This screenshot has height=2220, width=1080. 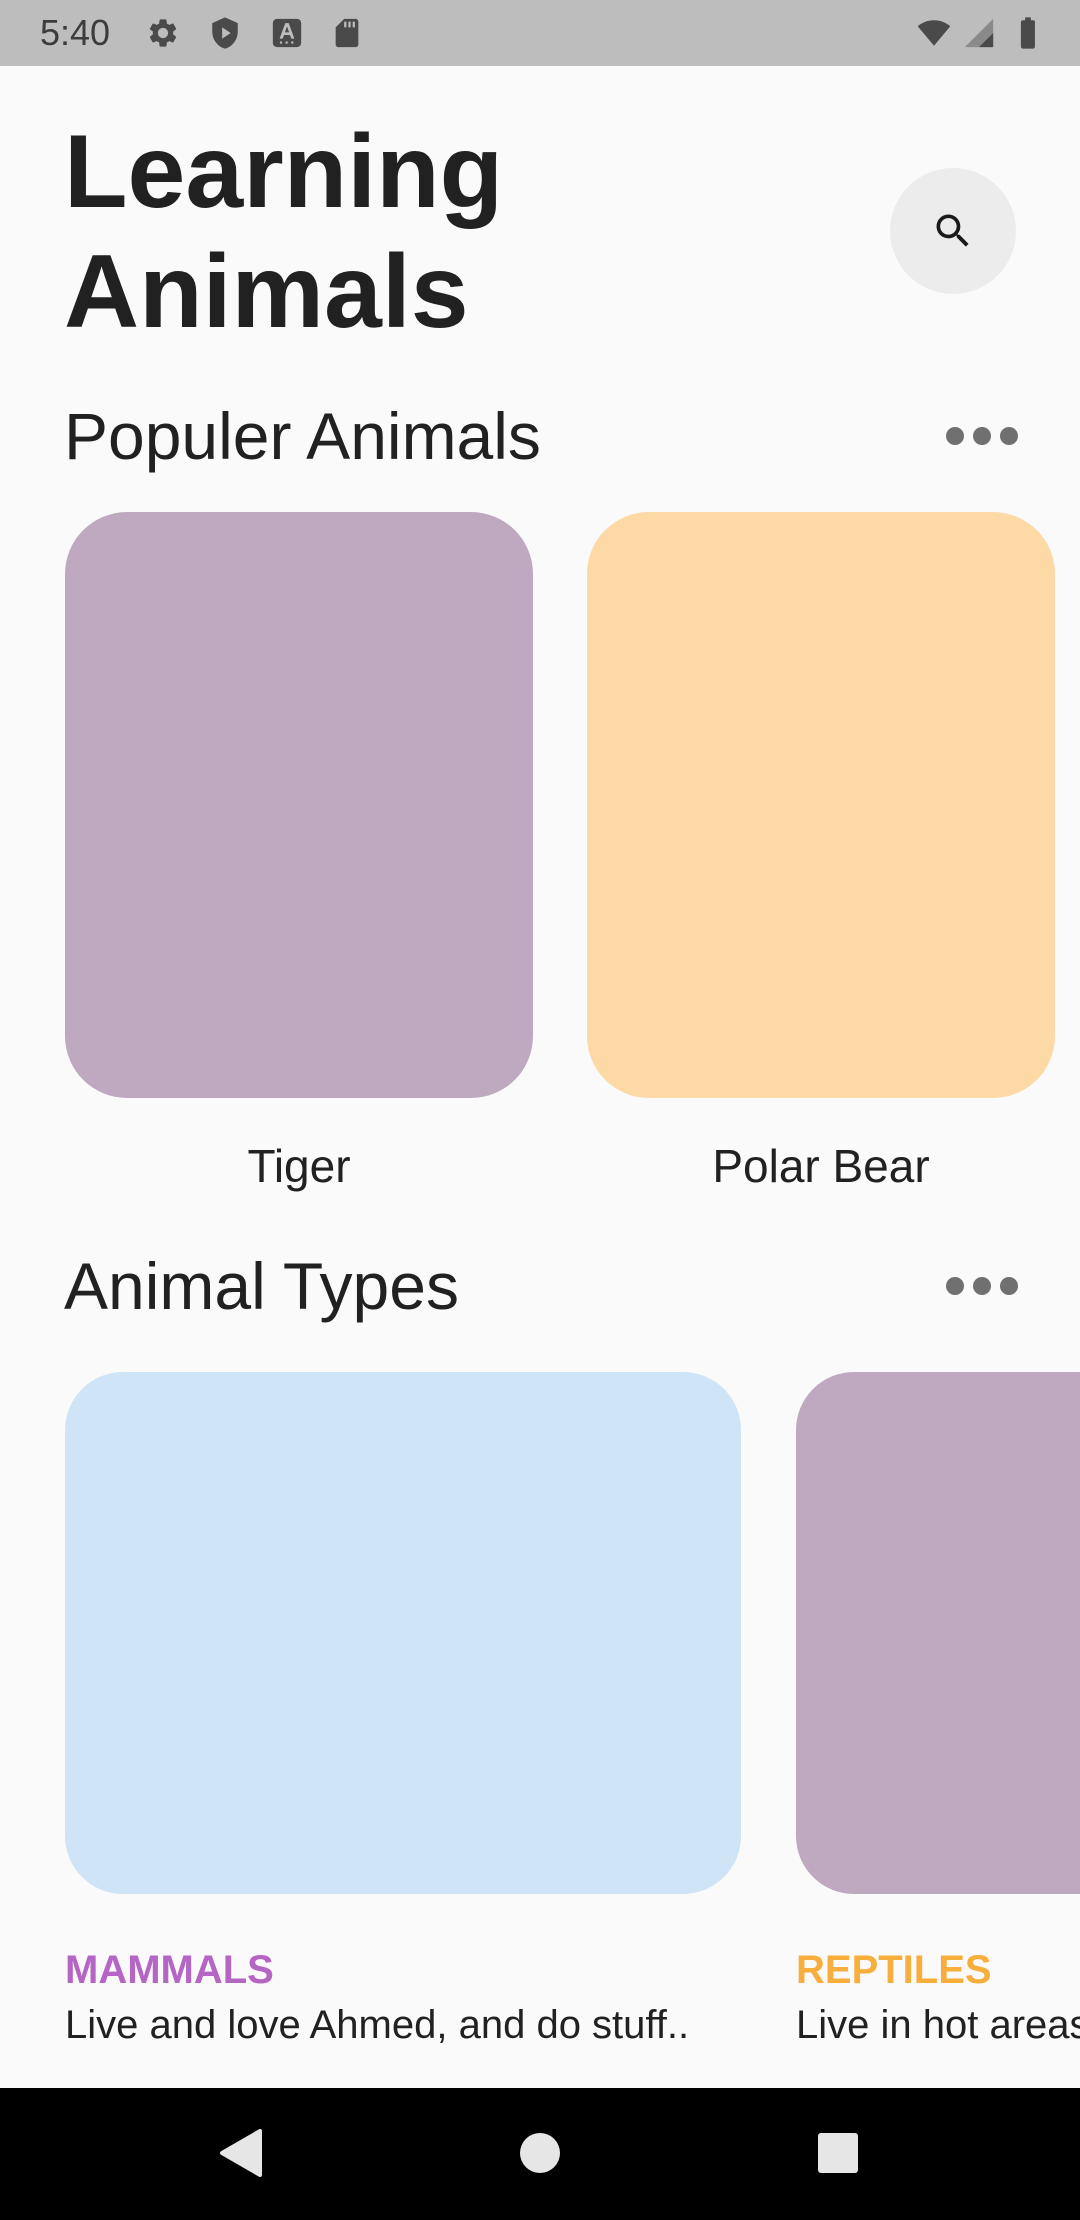 I want to click on types-more-button, so click(x=982, y=1286).